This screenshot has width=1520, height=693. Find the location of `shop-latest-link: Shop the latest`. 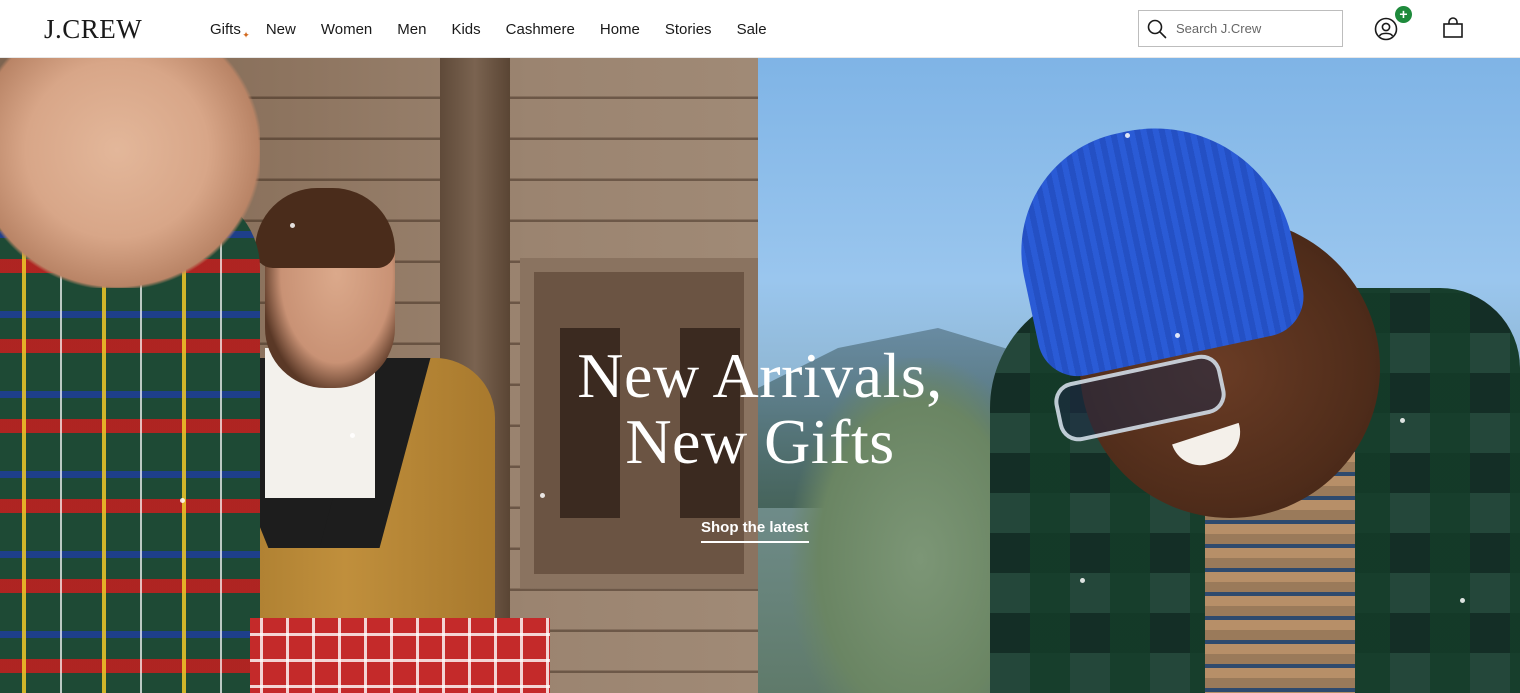

shop-latest-link: Shop the latest is located at coordinates (755, 531).